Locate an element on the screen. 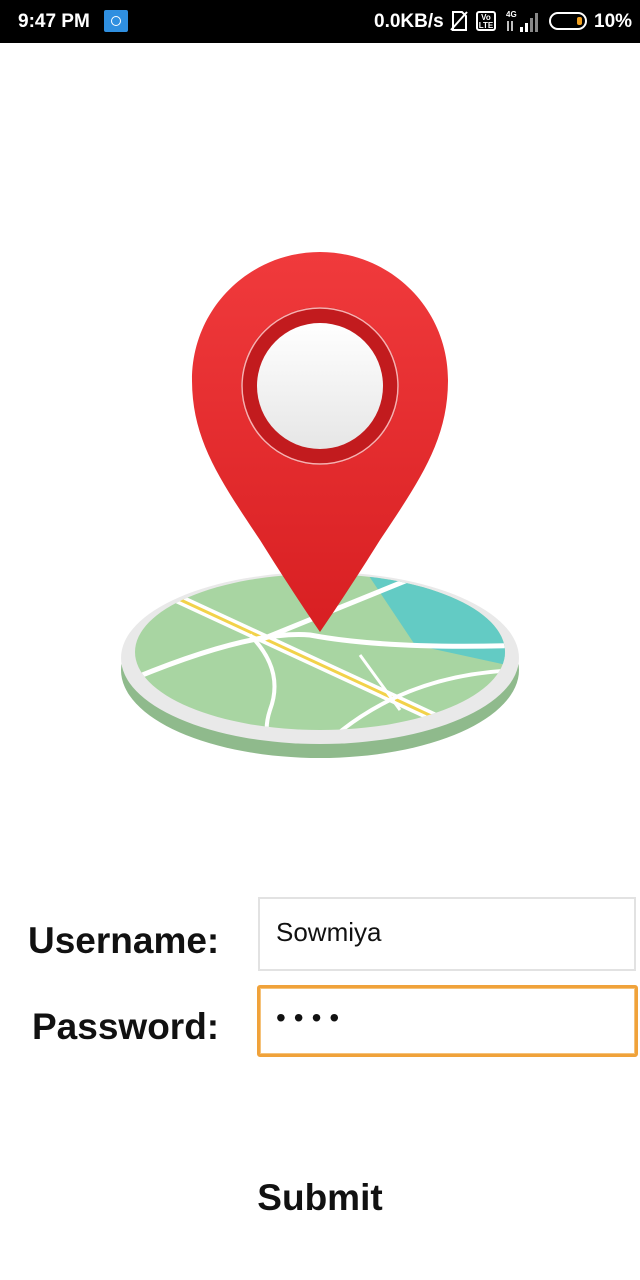  password-field: •••• is located at coordinates (447, 1021).